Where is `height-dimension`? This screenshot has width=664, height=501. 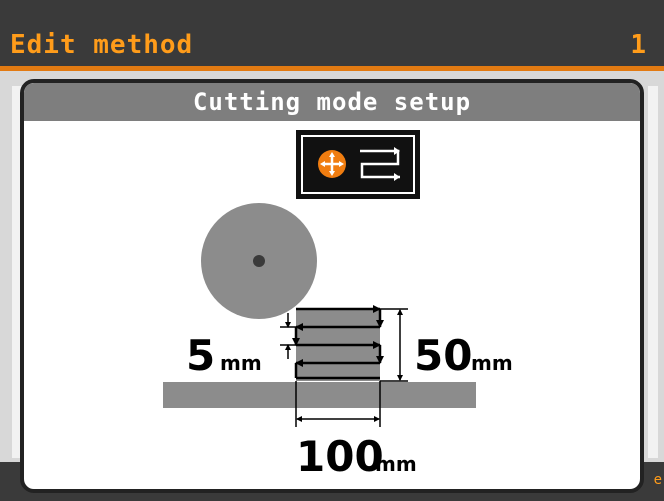 height-dimension is located at coordinates (394, 345).